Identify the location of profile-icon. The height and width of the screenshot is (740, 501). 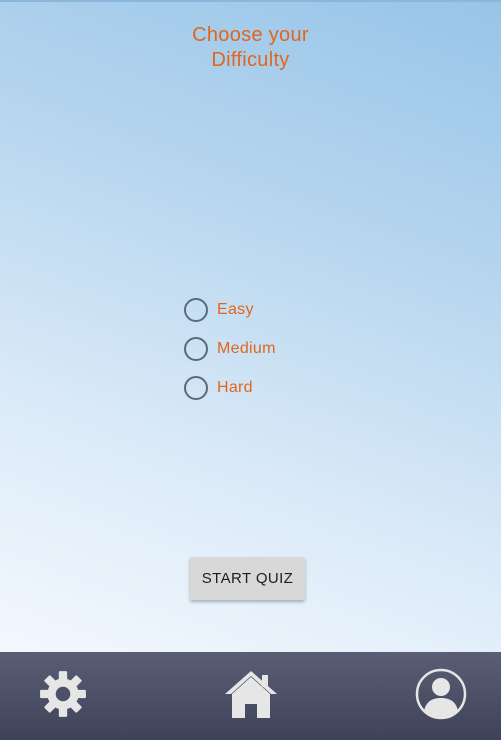
(441, 694).